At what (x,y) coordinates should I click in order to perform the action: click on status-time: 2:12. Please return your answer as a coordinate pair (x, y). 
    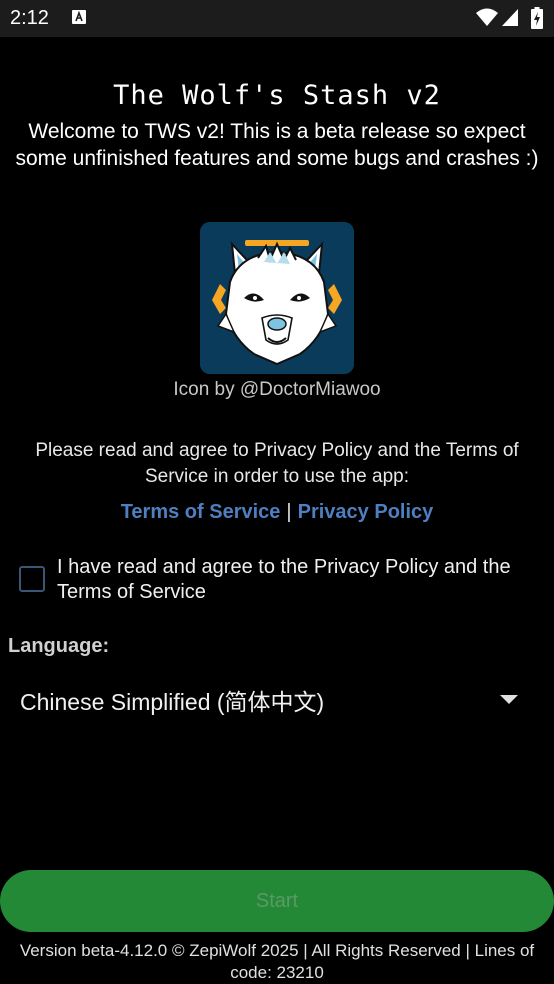
    Looking at the image, I should click on (29, 18).